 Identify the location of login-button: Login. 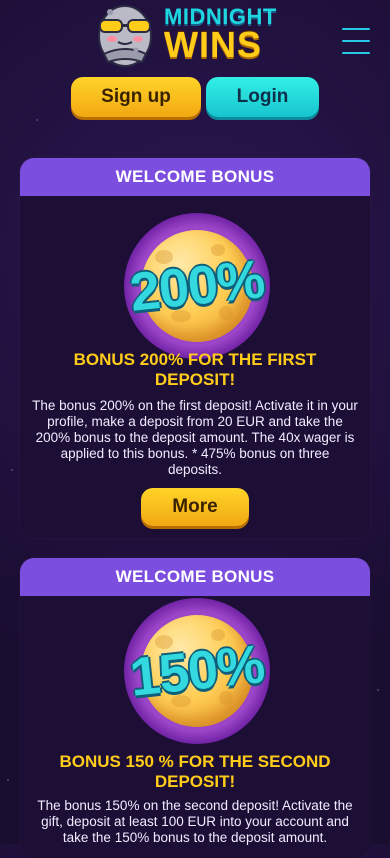
(262, 97).